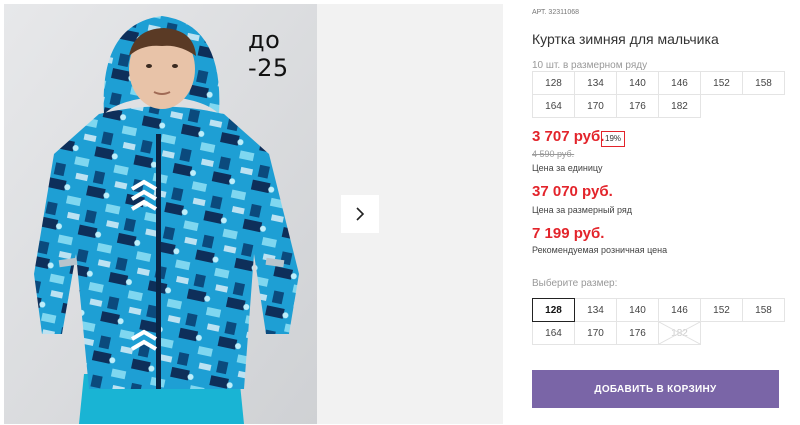  What do you see at coordinates (582, 210) in the screenshot?
I see `range-price-caption: Цена за размерный ряд` at bounding box center [582, 210].